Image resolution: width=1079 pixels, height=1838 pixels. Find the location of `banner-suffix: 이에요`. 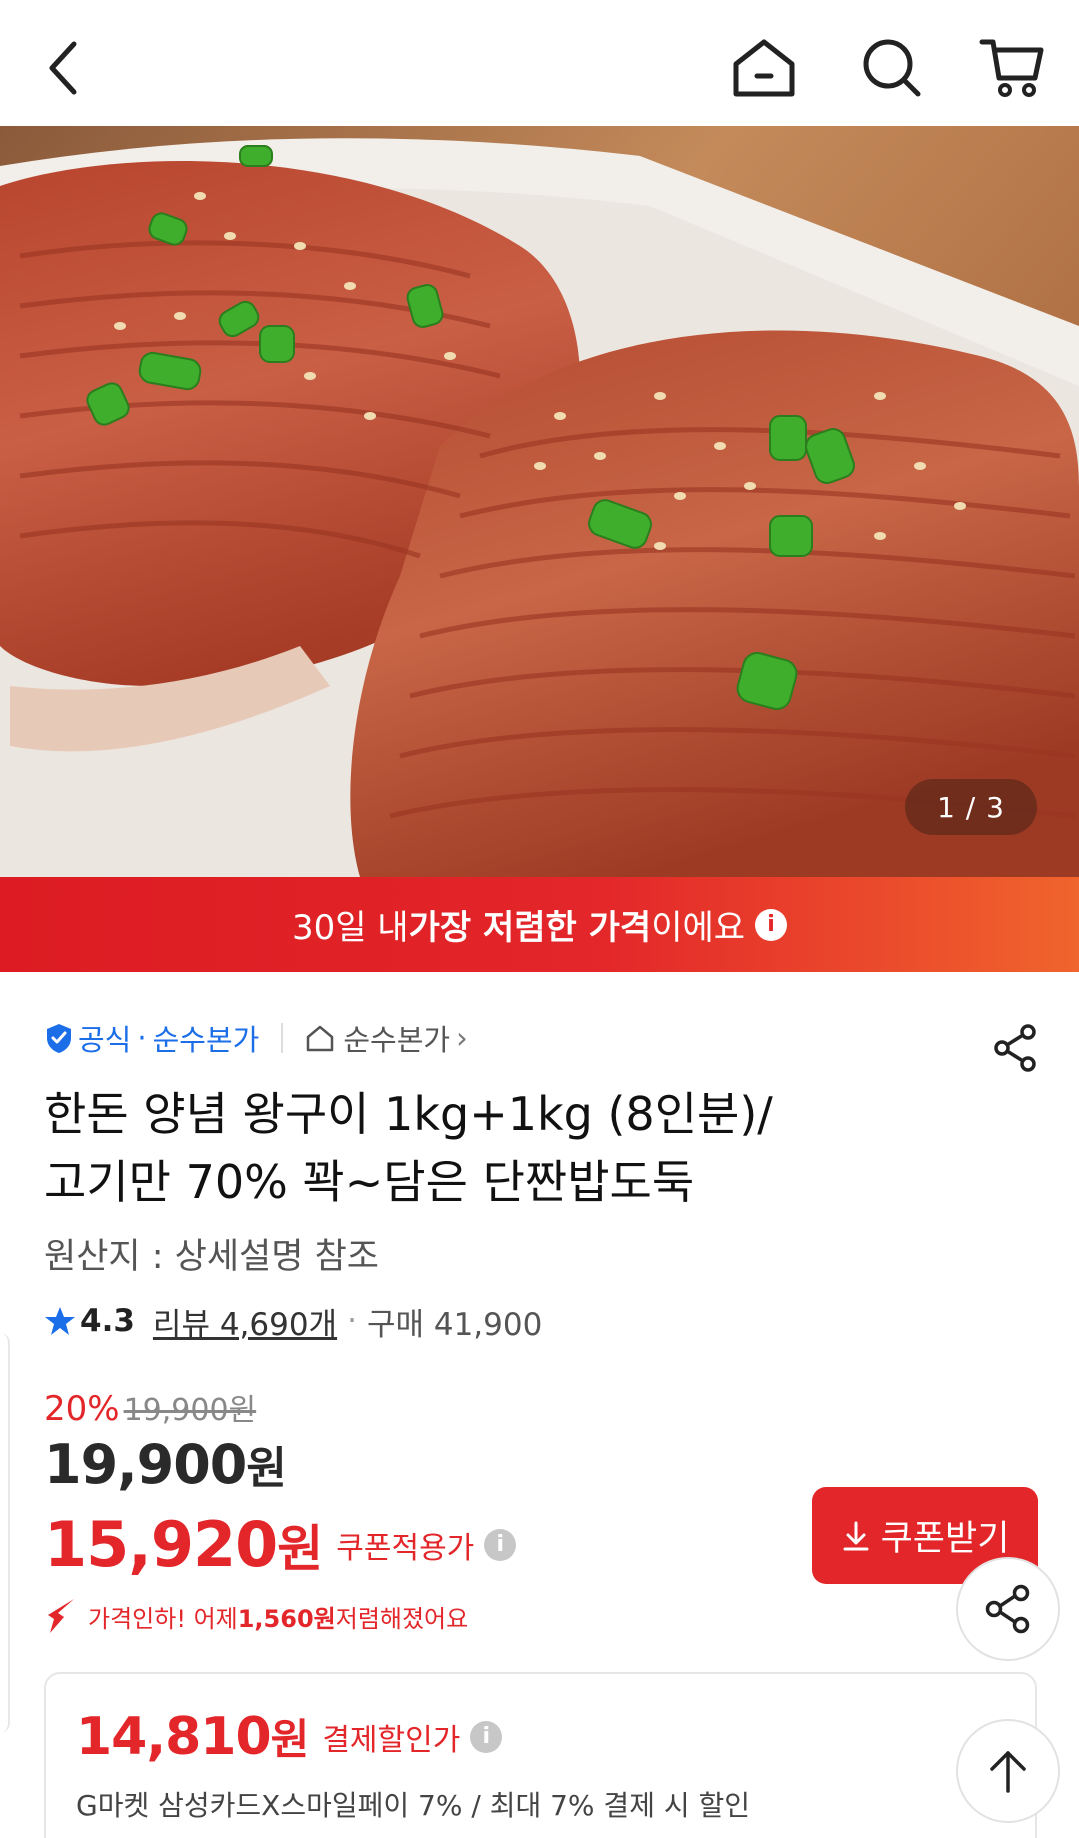

banner-suffix: 이에요 is located at coordinates (698, 928).